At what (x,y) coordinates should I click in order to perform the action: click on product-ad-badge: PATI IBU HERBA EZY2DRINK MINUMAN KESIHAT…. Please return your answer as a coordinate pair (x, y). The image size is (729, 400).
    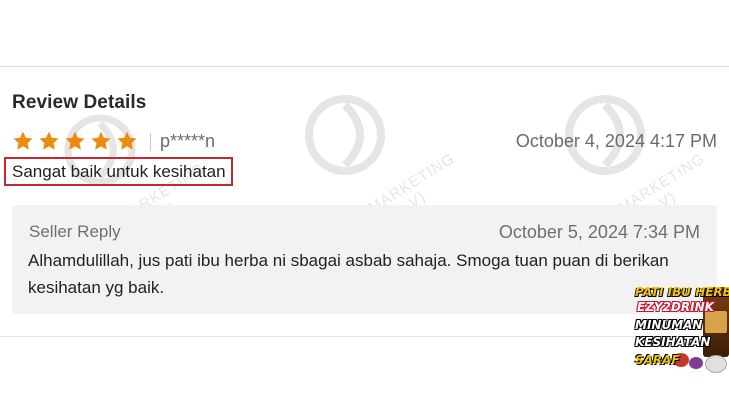
    Looking at the image, I should click on (681, 329).